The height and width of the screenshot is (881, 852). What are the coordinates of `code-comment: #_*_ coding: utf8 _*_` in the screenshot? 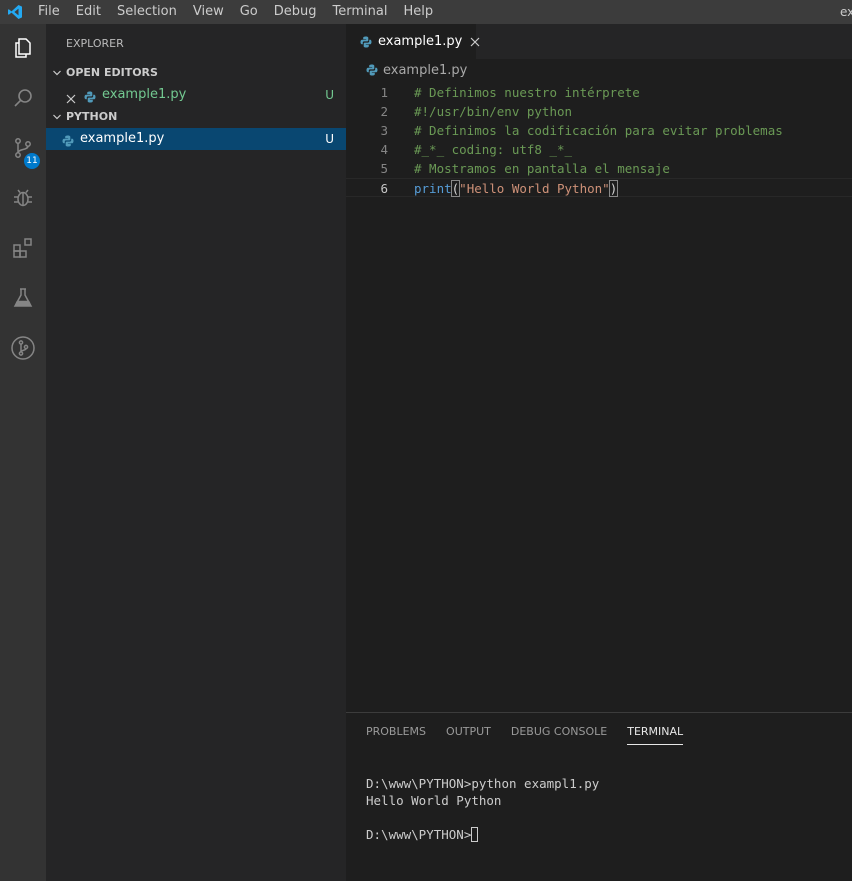 It's located at (493, 149).